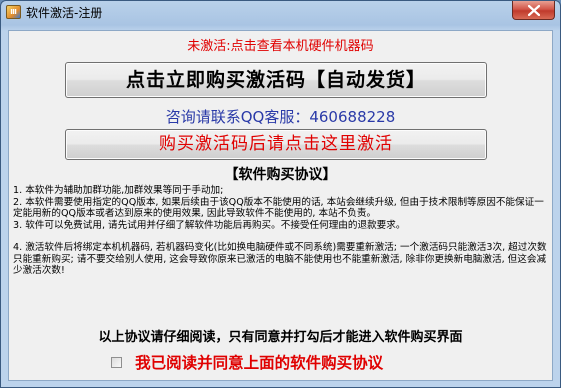  I want to click on agree-checkbox-label: 我已阅读并同意上面的软件购买协议, so click(259, 362).